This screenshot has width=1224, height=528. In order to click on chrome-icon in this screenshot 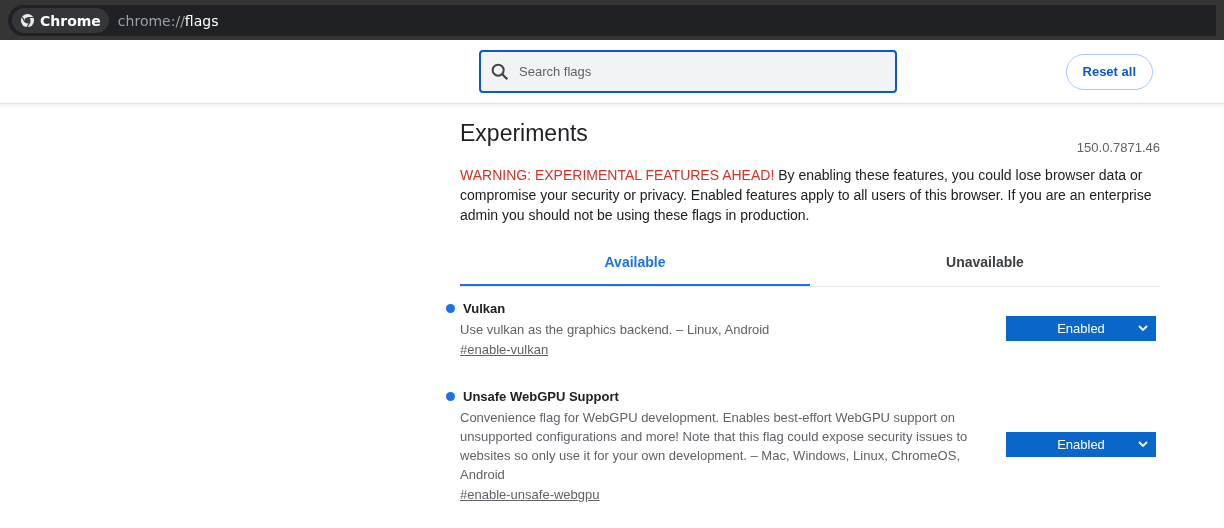, I will do `click(27, 20)`.